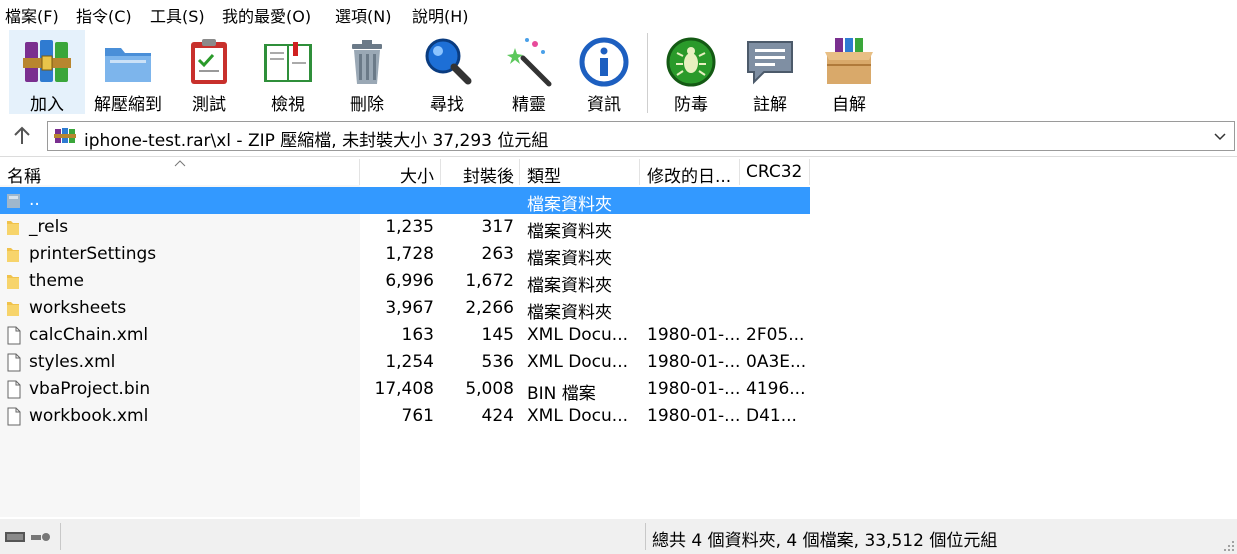  Describe the element at coordinates (774, 176) in the screenshot. I see `column-header-crc: CRC32` at that location.